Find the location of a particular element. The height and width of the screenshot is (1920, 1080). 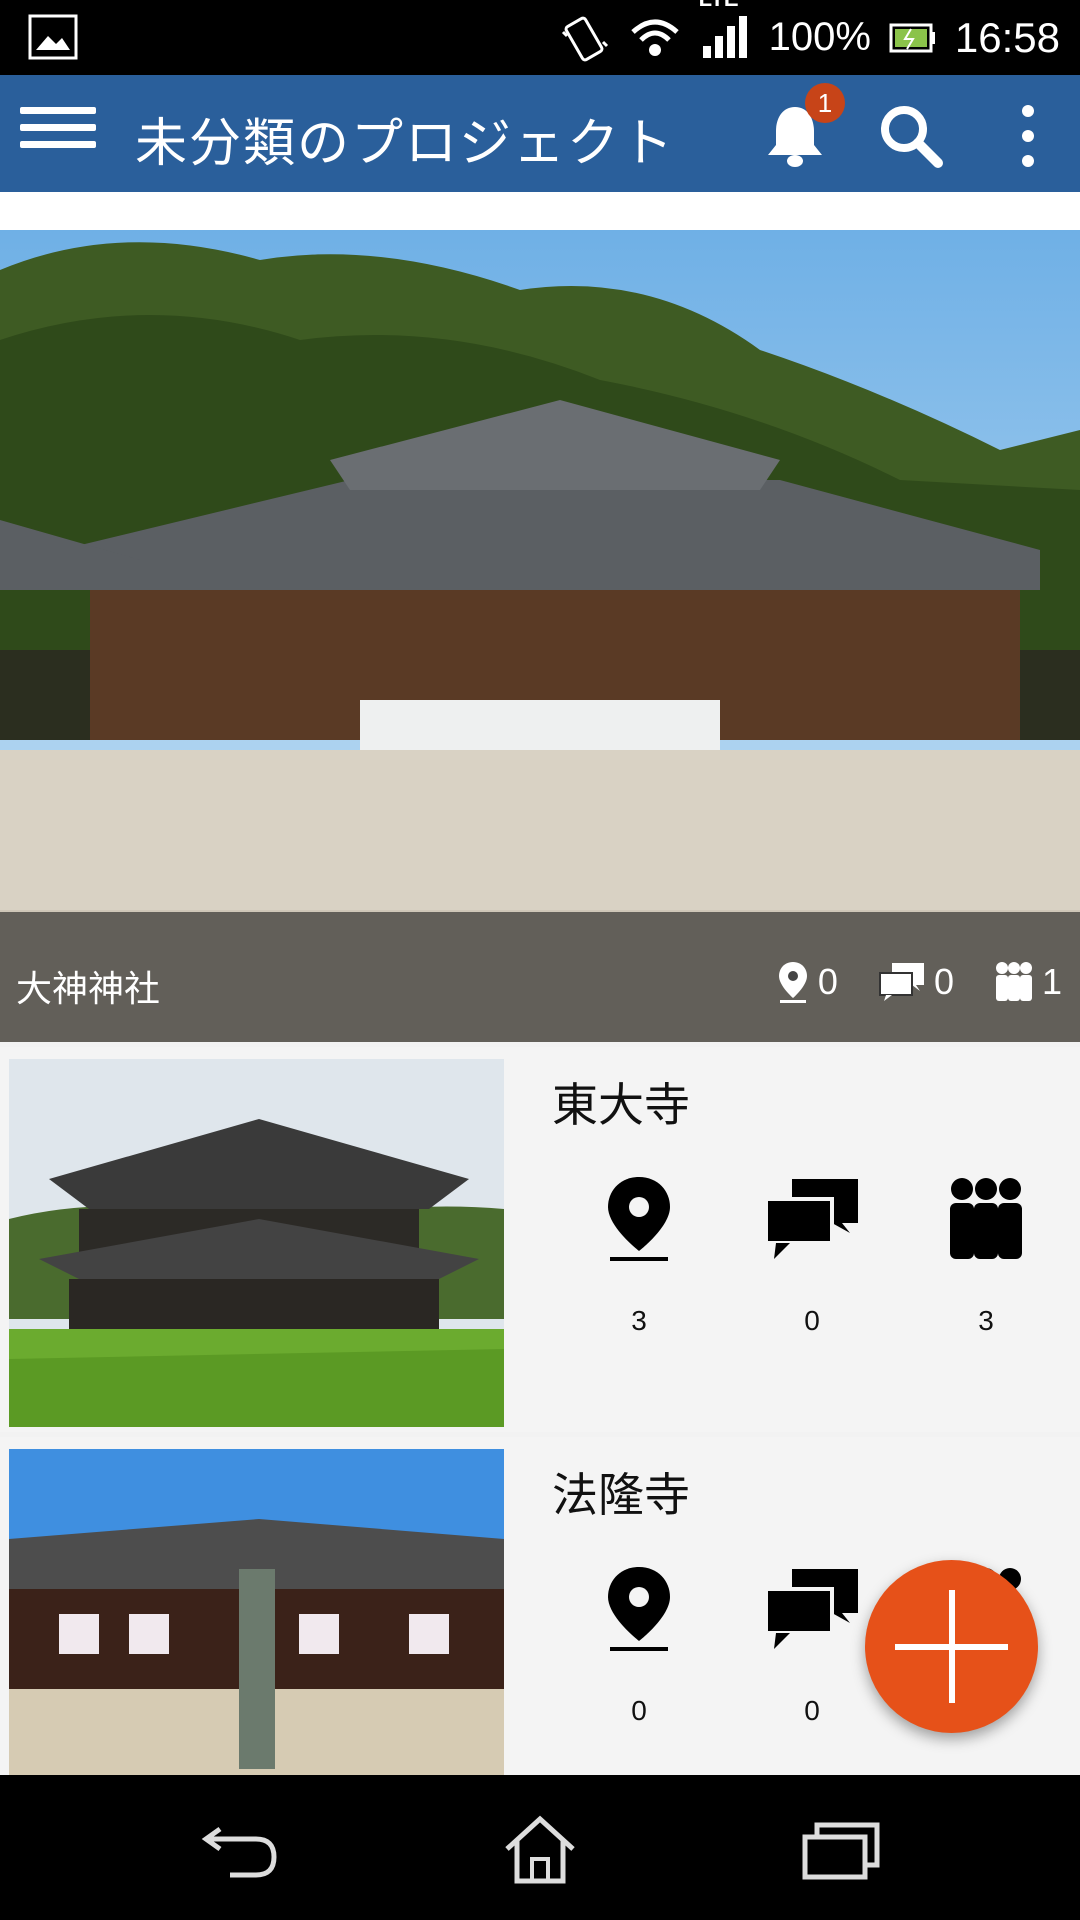

featured-members: 1 is located at coordinates (1028, 982).